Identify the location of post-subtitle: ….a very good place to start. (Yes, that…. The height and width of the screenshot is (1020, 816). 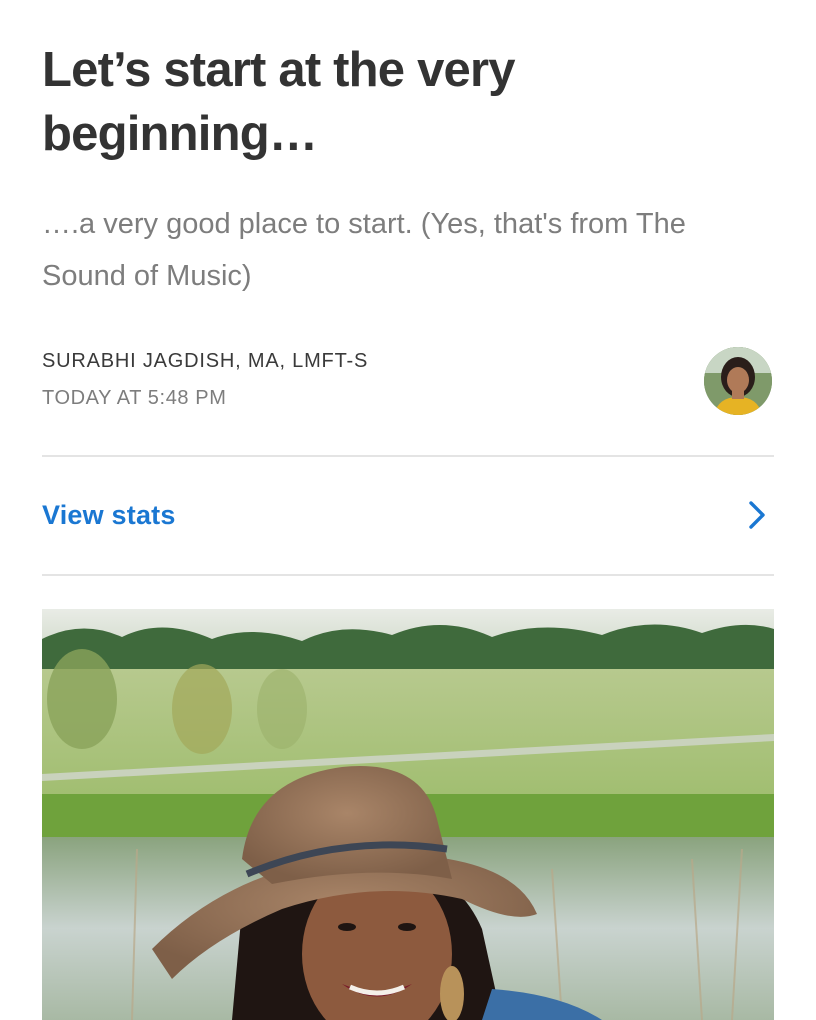
(364, 250).